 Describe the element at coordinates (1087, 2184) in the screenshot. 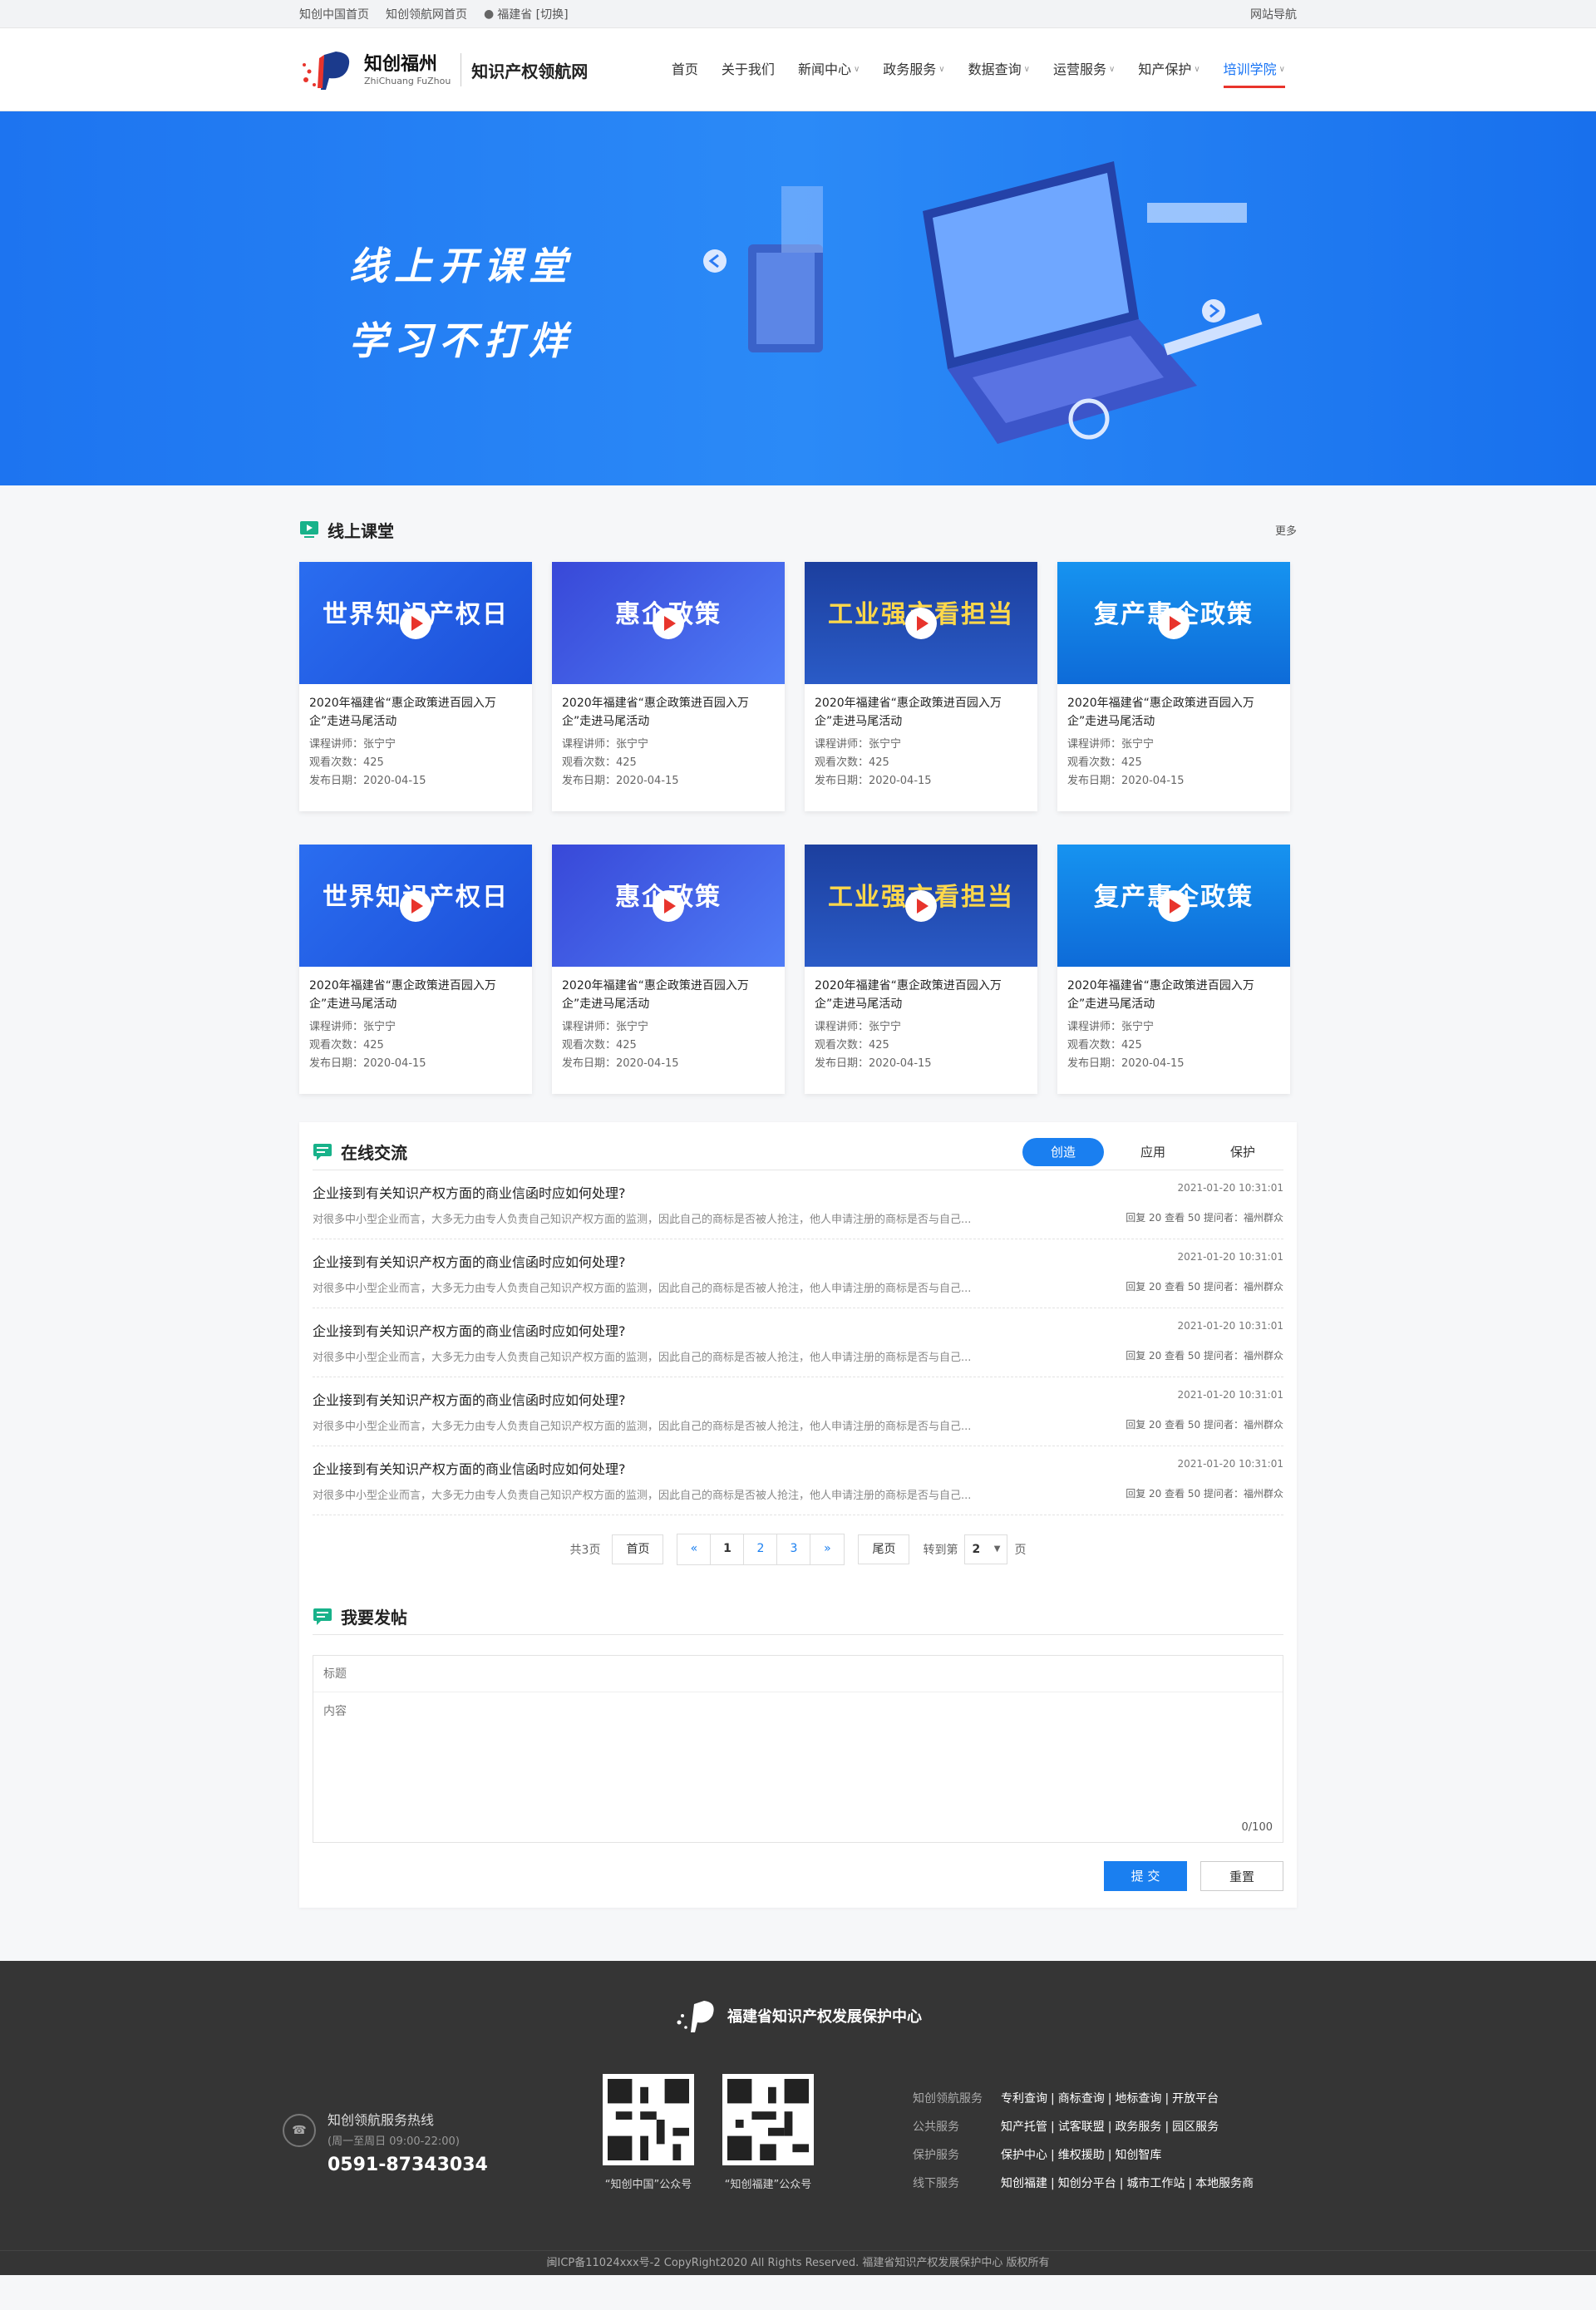

I see `footer-link: 知创分平台` at that location.